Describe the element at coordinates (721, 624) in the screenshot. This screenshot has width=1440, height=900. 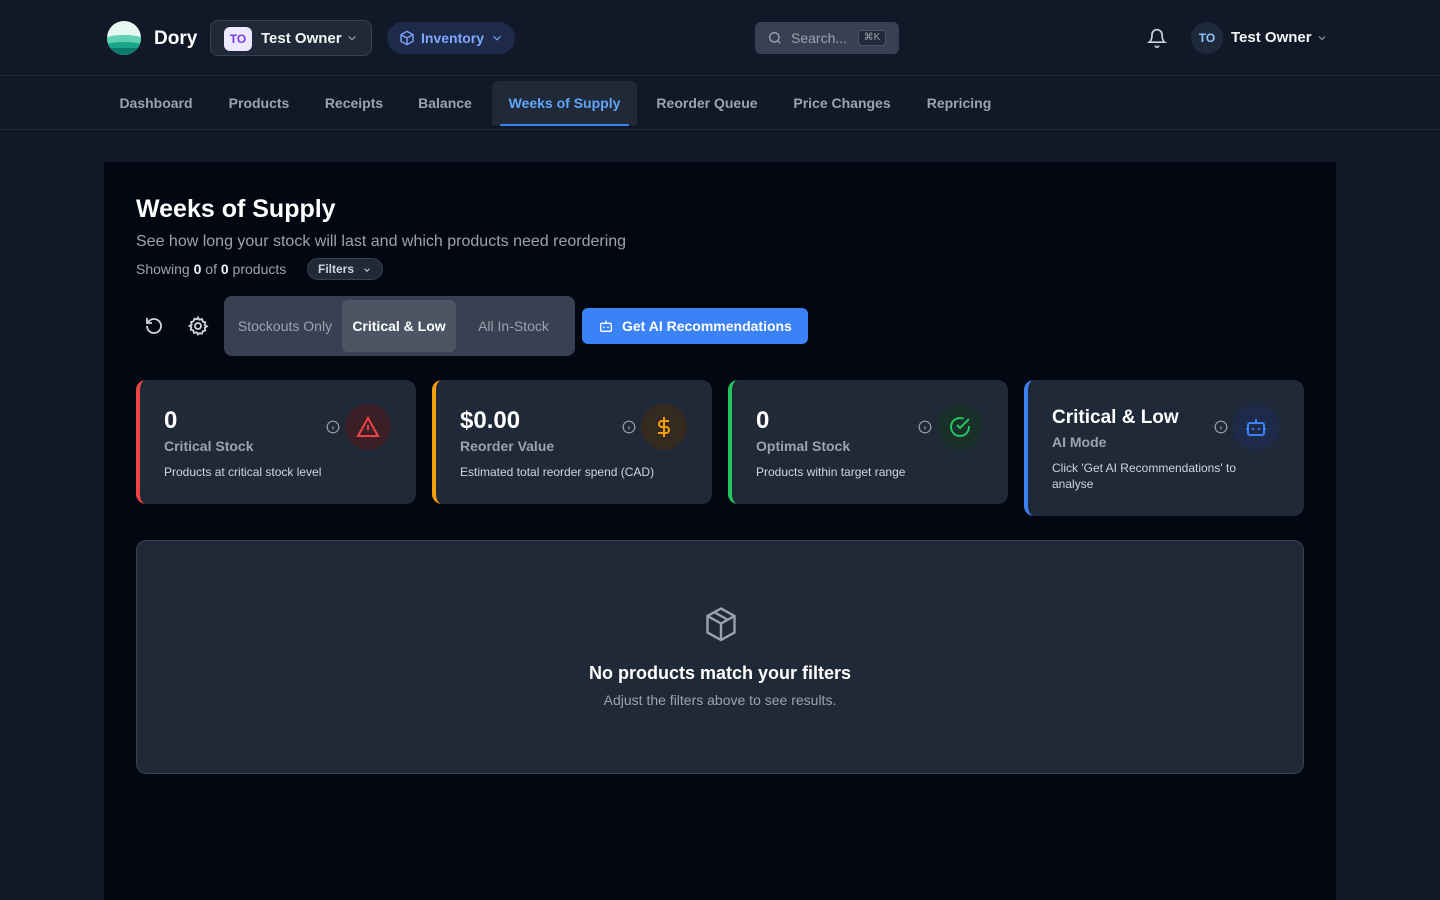
I see `package-icon` at that location.